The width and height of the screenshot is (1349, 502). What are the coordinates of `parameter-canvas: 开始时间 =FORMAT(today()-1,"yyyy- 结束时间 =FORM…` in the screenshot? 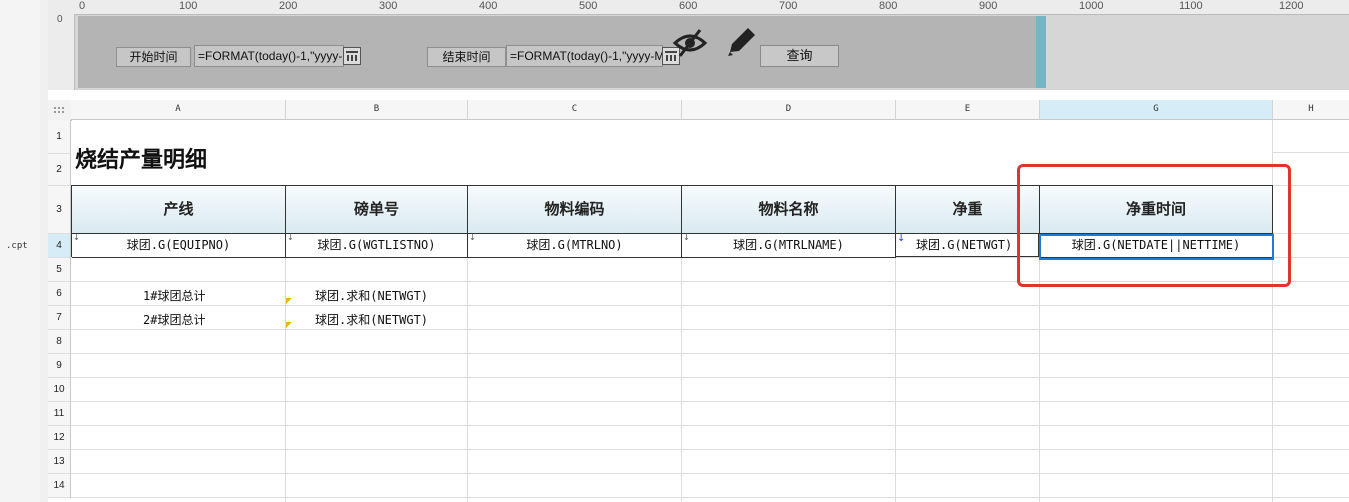 It's located at (557, 52).